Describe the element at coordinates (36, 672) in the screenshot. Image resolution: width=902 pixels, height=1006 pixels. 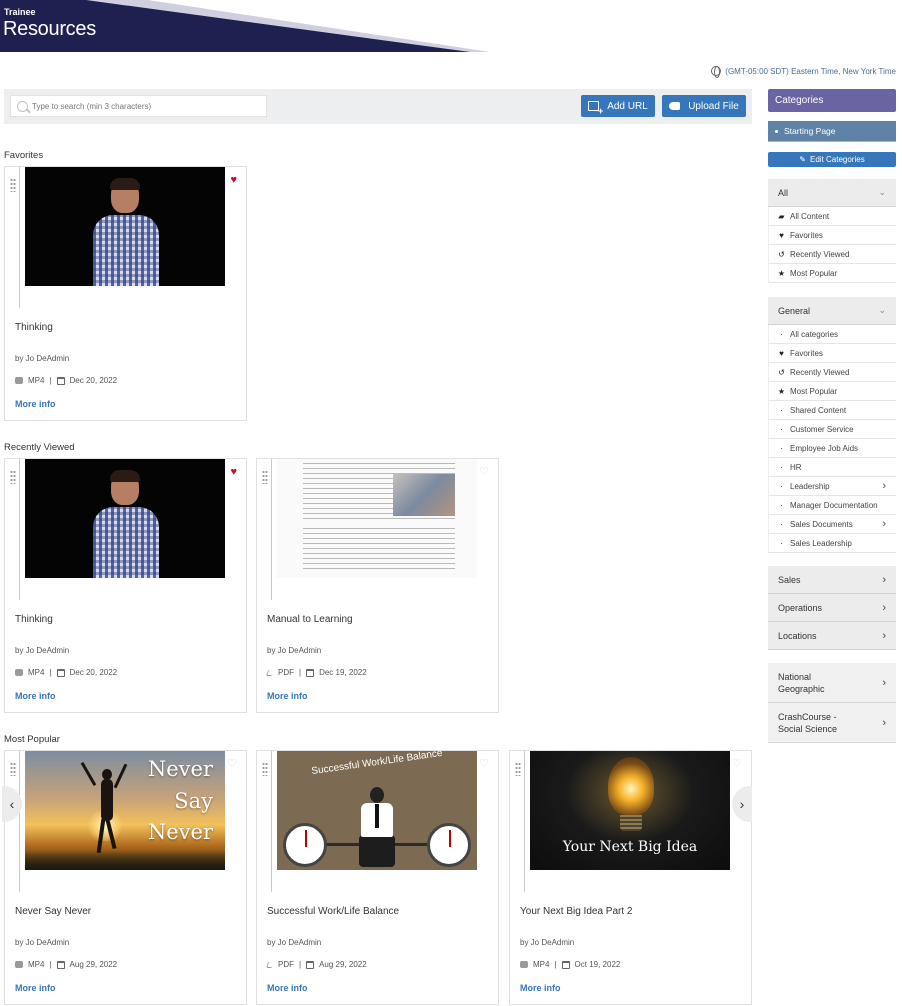
I see `file-type: MP4` at that location.